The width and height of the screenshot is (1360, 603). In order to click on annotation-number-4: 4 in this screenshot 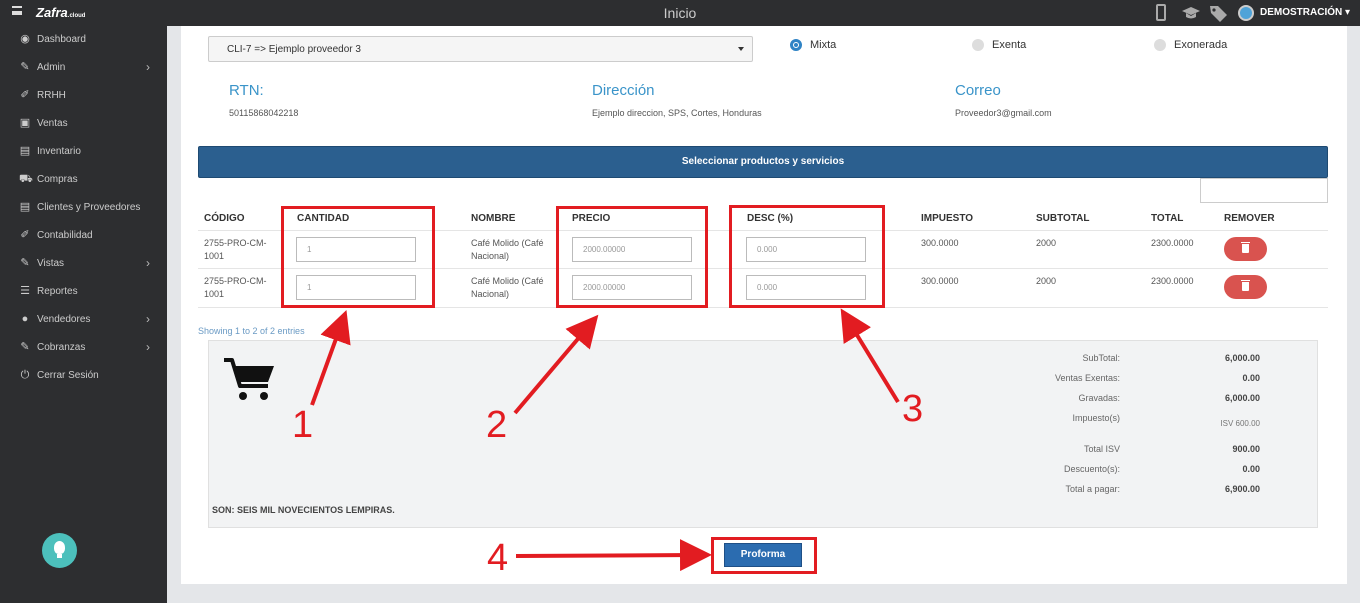, I will do `click(498, 558)`.